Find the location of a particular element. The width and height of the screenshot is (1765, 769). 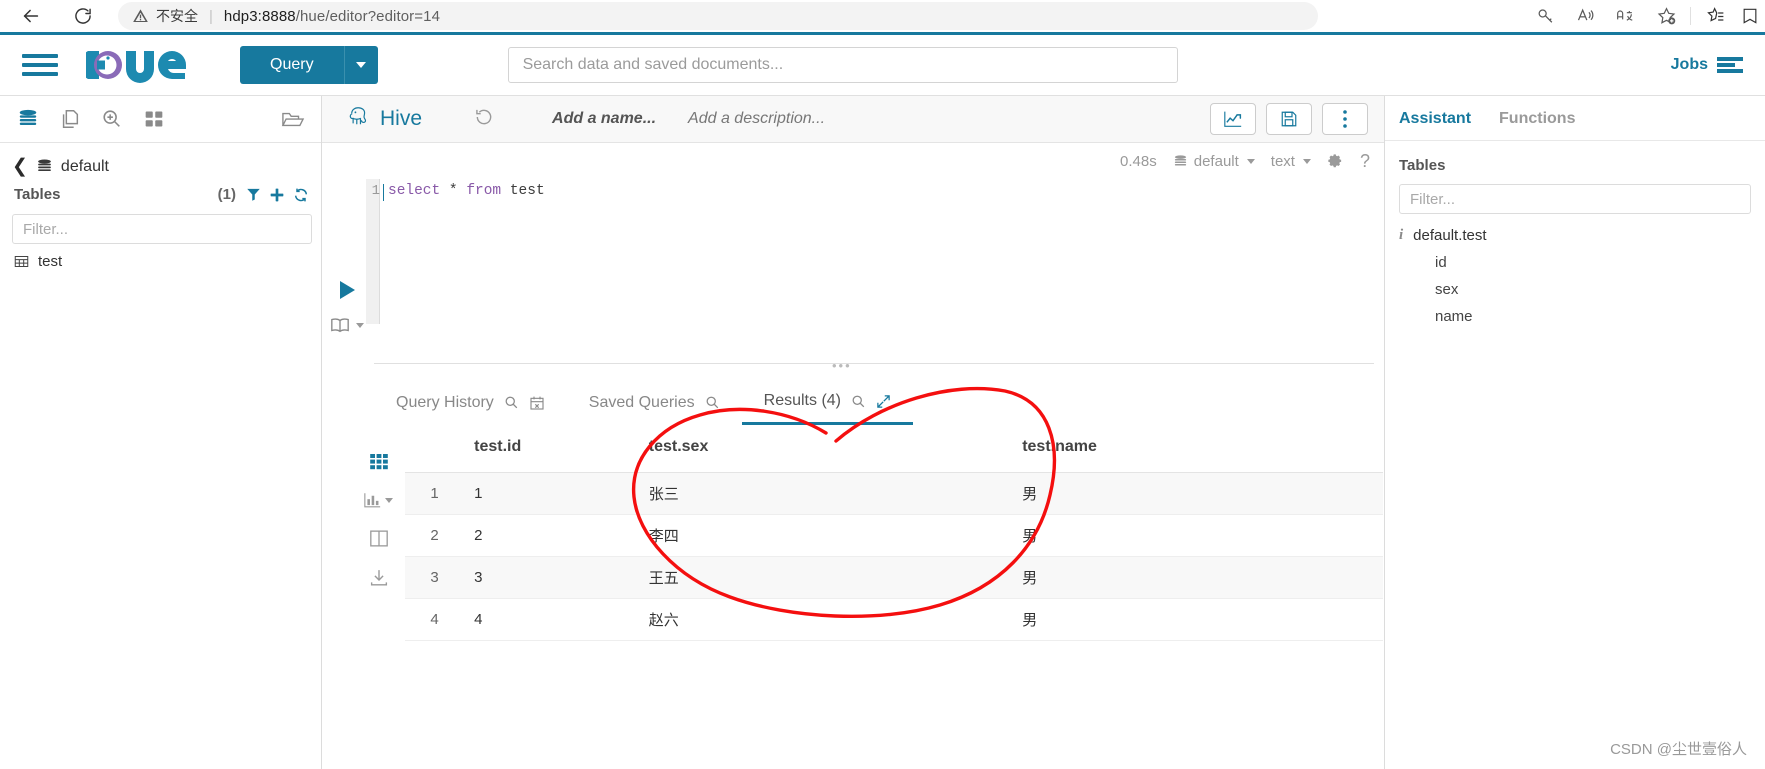

tables-count: (1) is located at coordinates (226, 194).